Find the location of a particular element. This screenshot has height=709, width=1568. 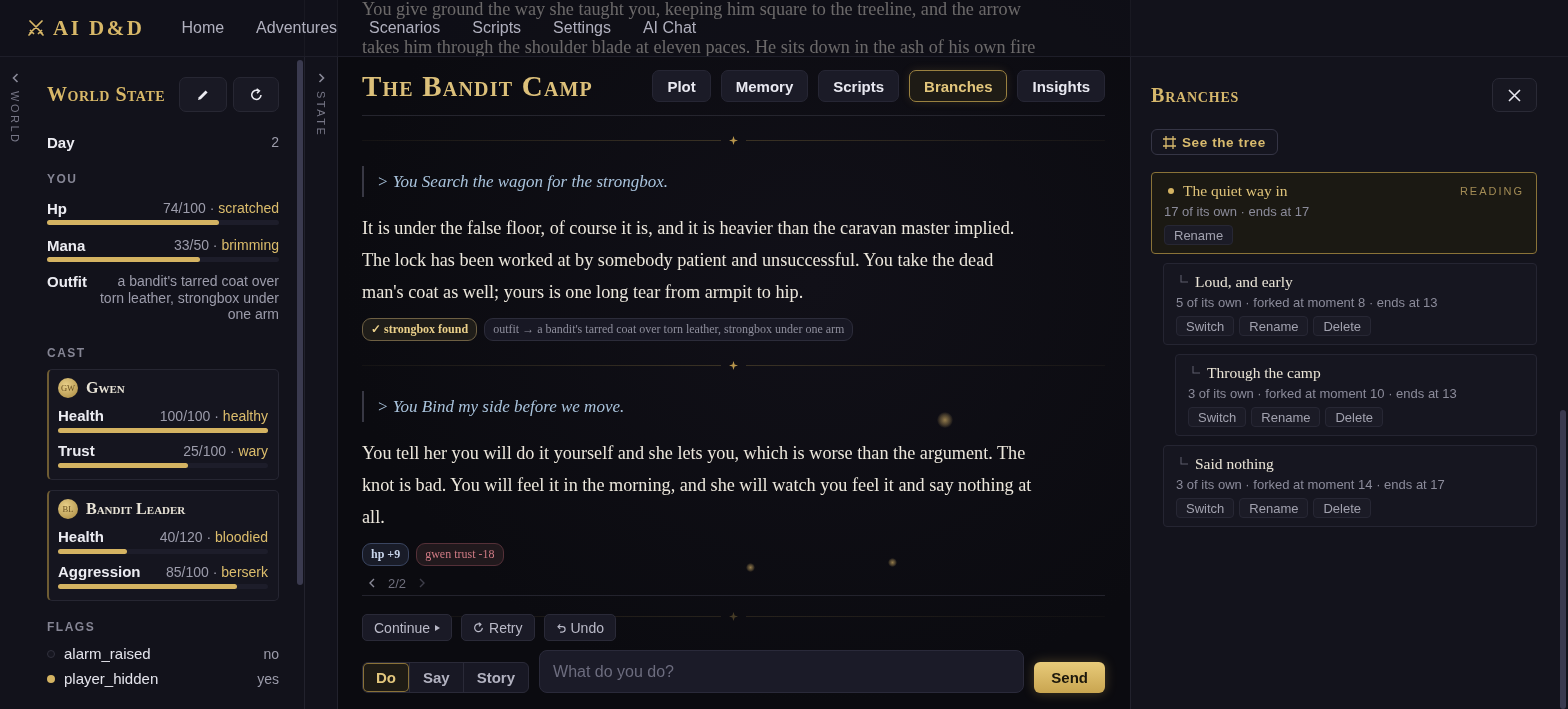

character-name: Gwen is located at coordinates (105, 387).